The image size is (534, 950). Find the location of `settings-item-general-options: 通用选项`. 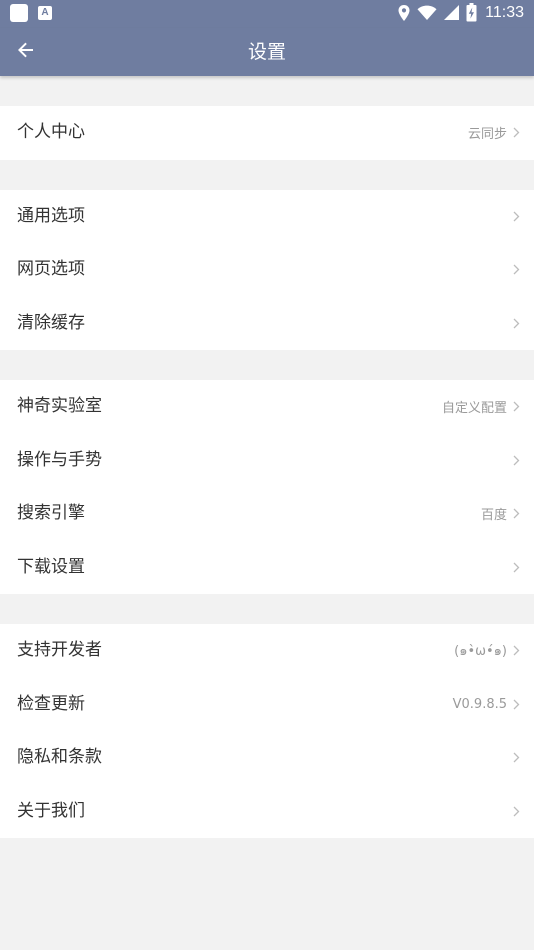

settings-item-general-options: 通用选项 is located at coordinates (267, 217).